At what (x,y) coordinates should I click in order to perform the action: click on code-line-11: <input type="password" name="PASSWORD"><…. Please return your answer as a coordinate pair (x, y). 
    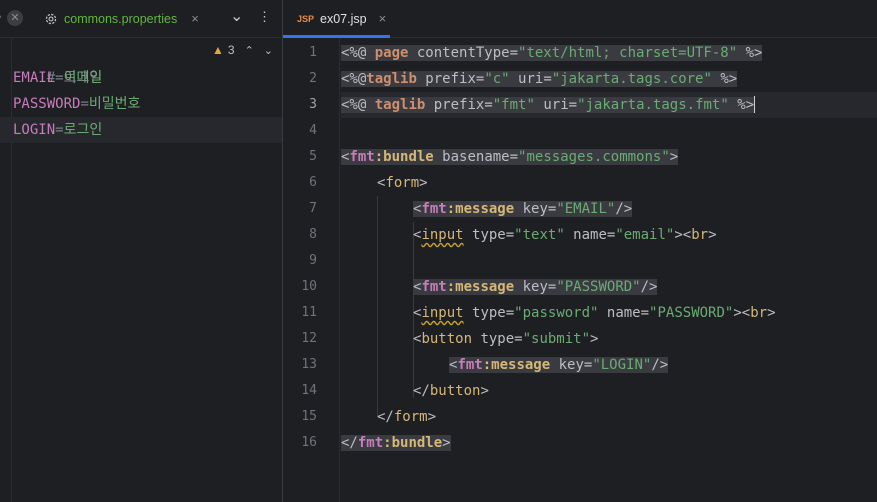
    Looking at the image, I should click on (609, 313).